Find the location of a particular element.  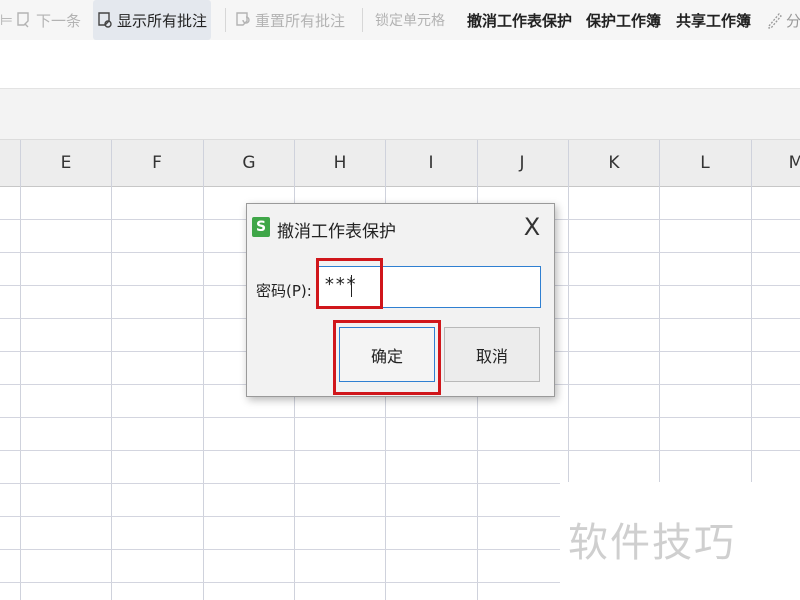

reset-all-comments-label: 重置所有批注 is located at coordinates (300, 20).